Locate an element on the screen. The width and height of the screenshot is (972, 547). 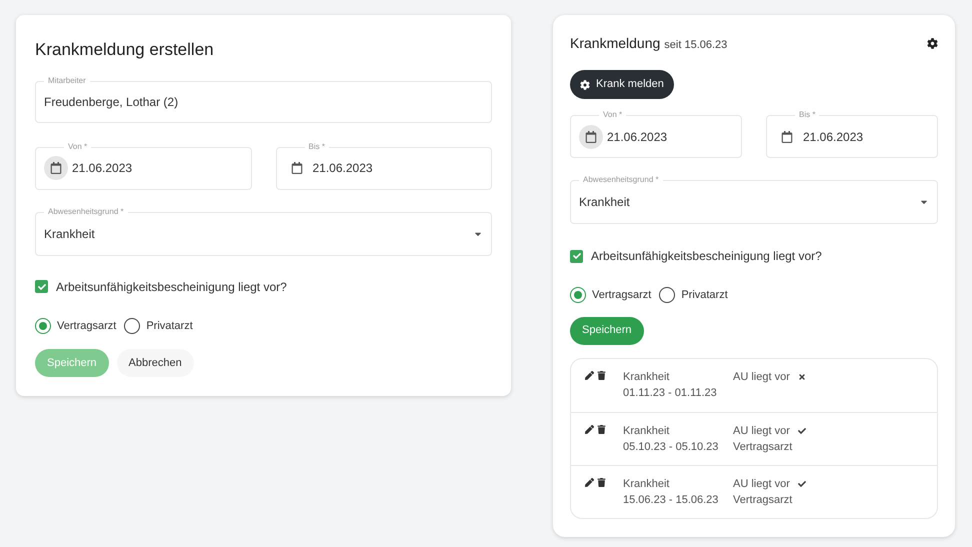
field-label: Bis * is located at coordinates (316, 146).